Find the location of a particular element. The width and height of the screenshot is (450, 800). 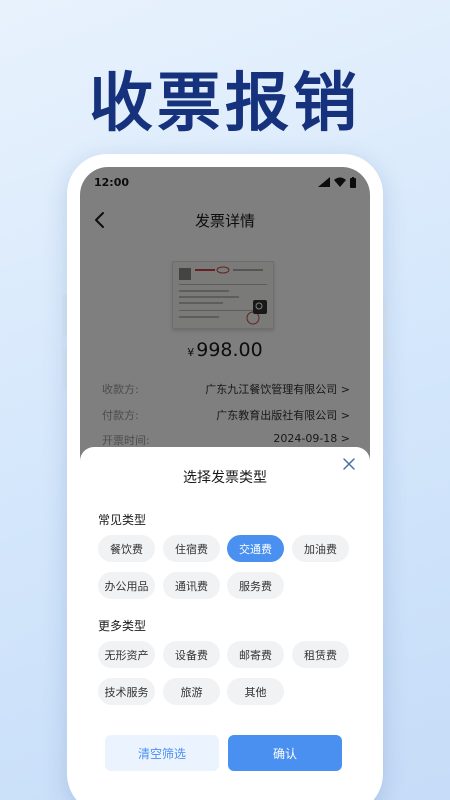

chip-common-type: 通讯费 is located at coordinates (191, 585).